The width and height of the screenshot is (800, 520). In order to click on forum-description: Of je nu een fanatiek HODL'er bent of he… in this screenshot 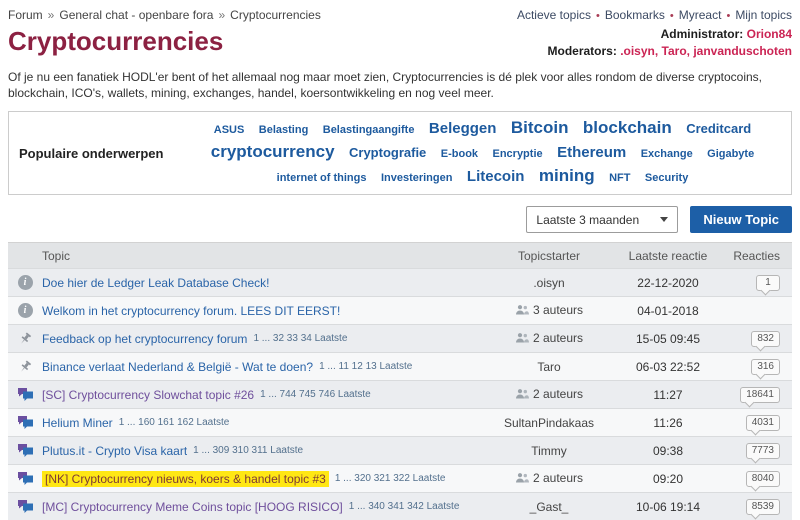, I will do `click(385, 85)`.